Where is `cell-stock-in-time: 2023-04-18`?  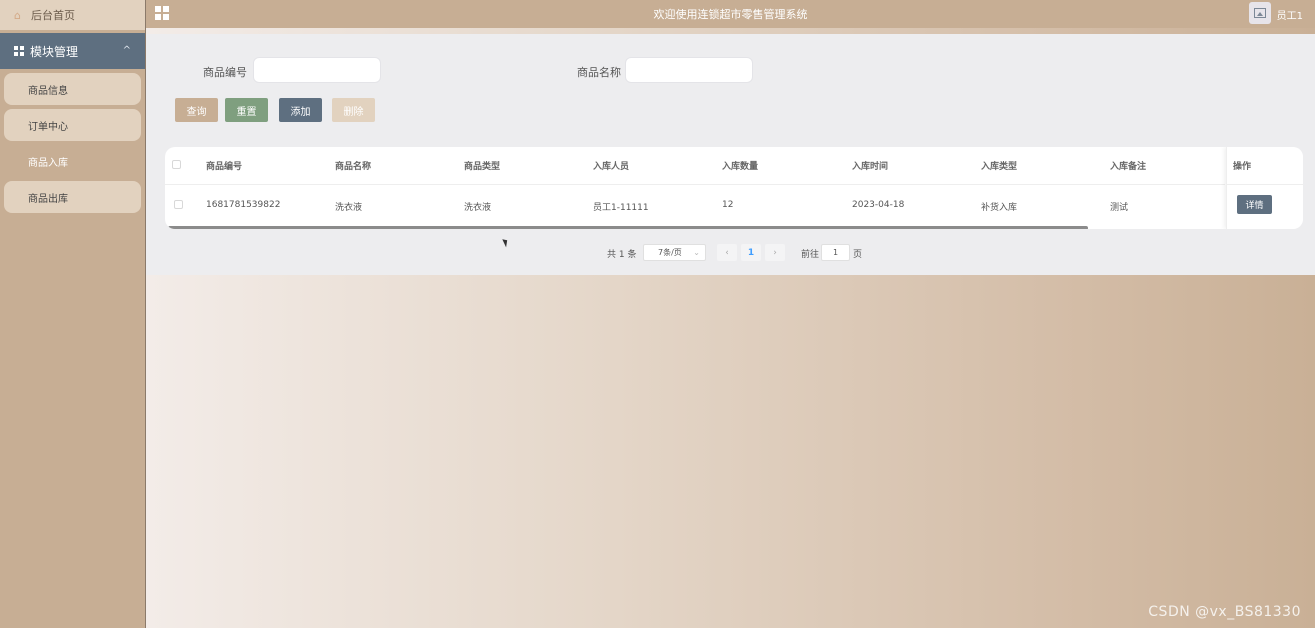 cell-stock-in-time: 2023-04-18 is located at coordinates (878, 205).